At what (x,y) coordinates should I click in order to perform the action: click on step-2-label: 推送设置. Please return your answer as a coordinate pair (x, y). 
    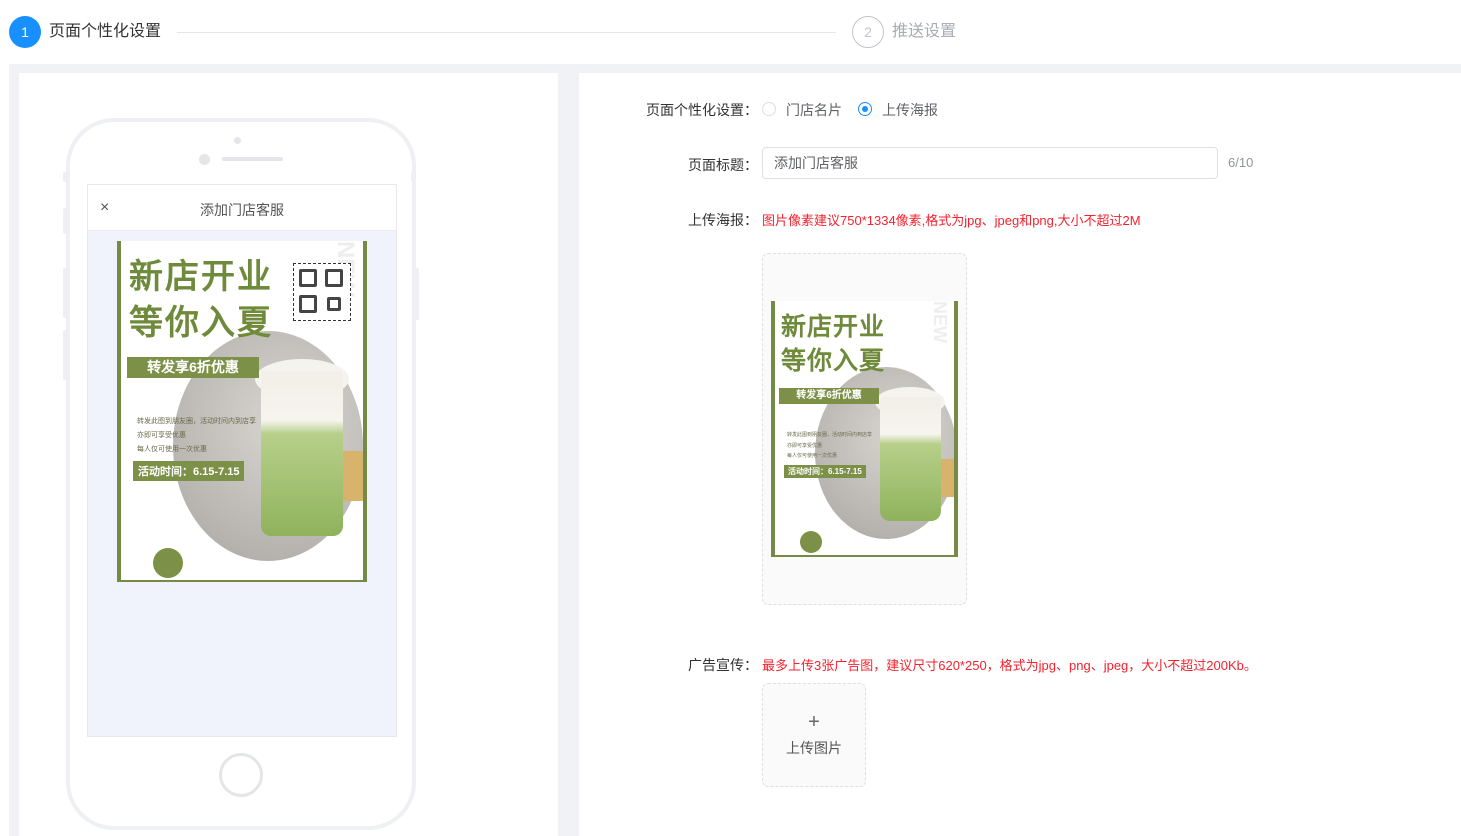
    Looking at the image, I should click on (924, 32).